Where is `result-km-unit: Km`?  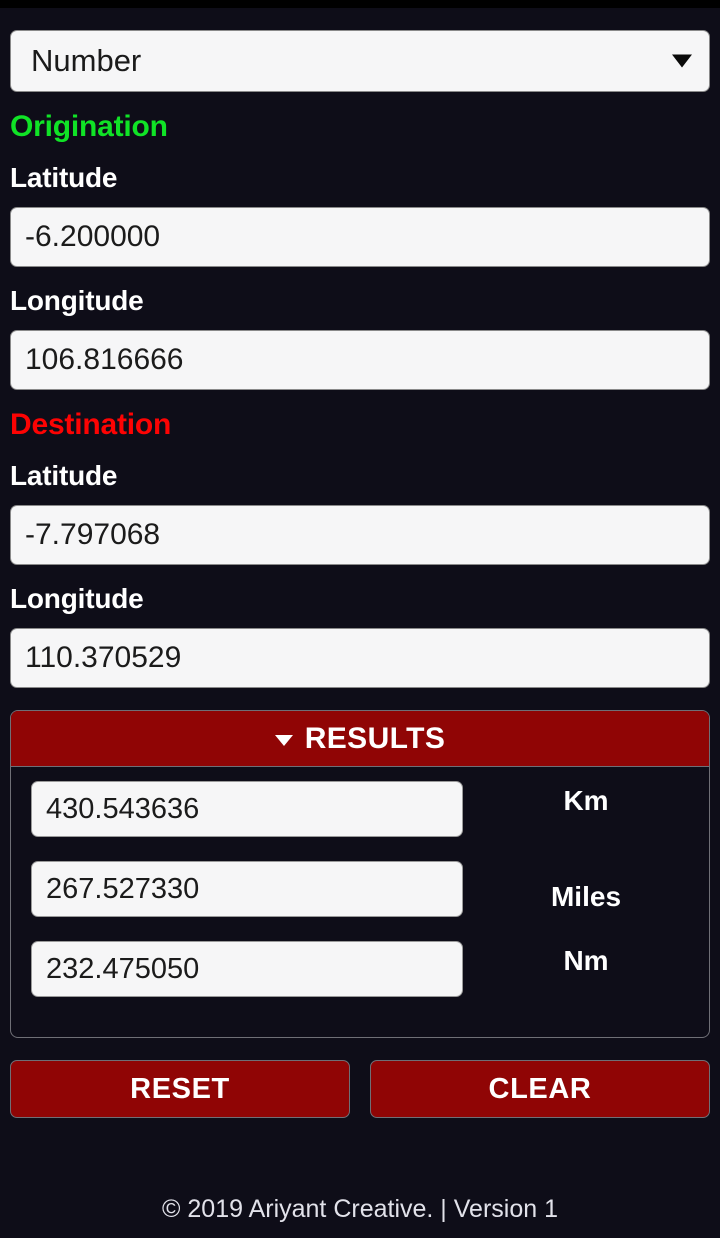 result-km-unit: Km is located at coordinates (586, 800).